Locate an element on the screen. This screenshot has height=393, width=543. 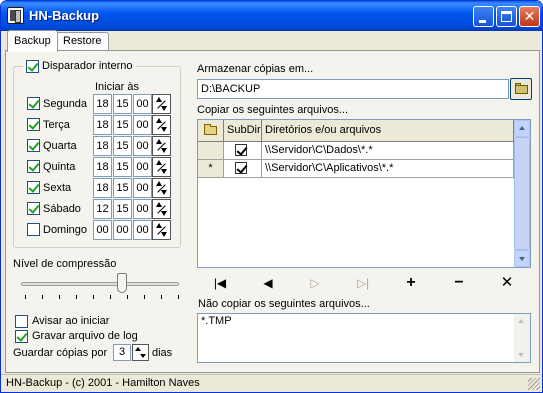
next-record-button: ▷ is located at coordinates (315, 283).